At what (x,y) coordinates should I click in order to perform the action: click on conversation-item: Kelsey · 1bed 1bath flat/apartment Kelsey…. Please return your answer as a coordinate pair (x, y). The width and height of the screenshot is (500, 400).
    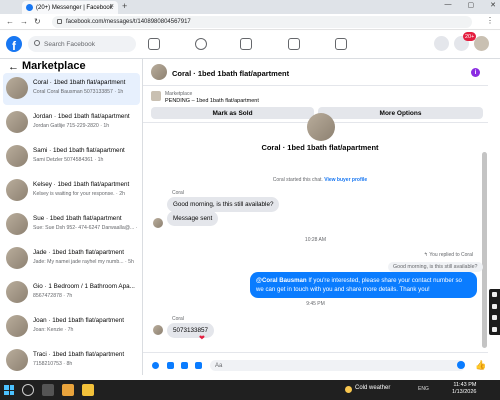
    Looking at the image, I should click on (71, 191).